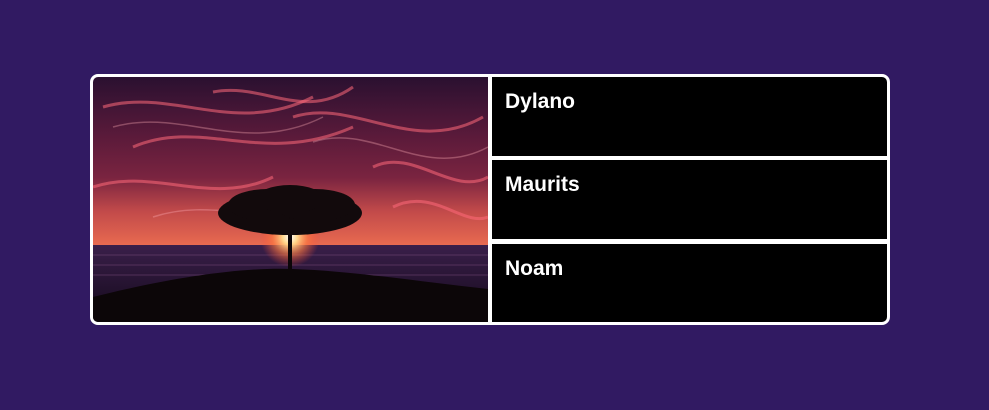 The width and height of the screenshot is (989, 410). I want to click on name-row: Dylano, so click(689, 116).